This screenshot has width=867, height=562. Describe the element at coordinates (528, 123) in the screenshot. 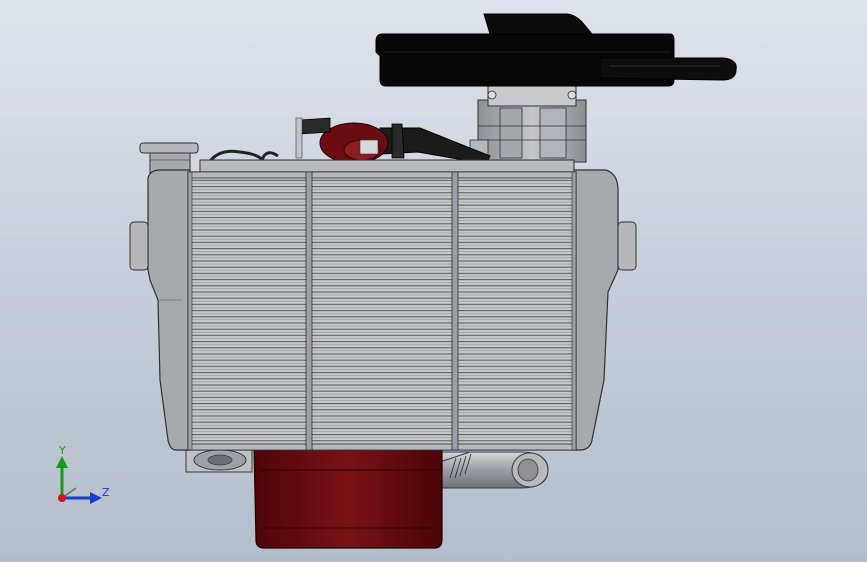

I see `throttle-body-block` at that location.